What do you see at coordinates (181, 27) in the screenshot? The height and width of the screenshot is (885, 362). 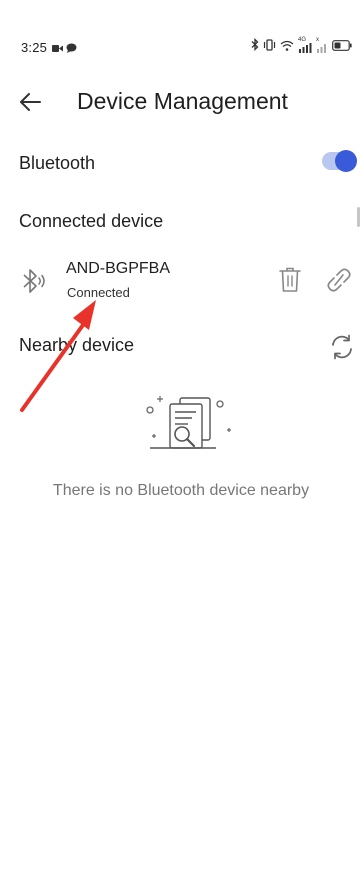 I see `status-bar: 3:25 4G x` at bounding box center [181, 27].